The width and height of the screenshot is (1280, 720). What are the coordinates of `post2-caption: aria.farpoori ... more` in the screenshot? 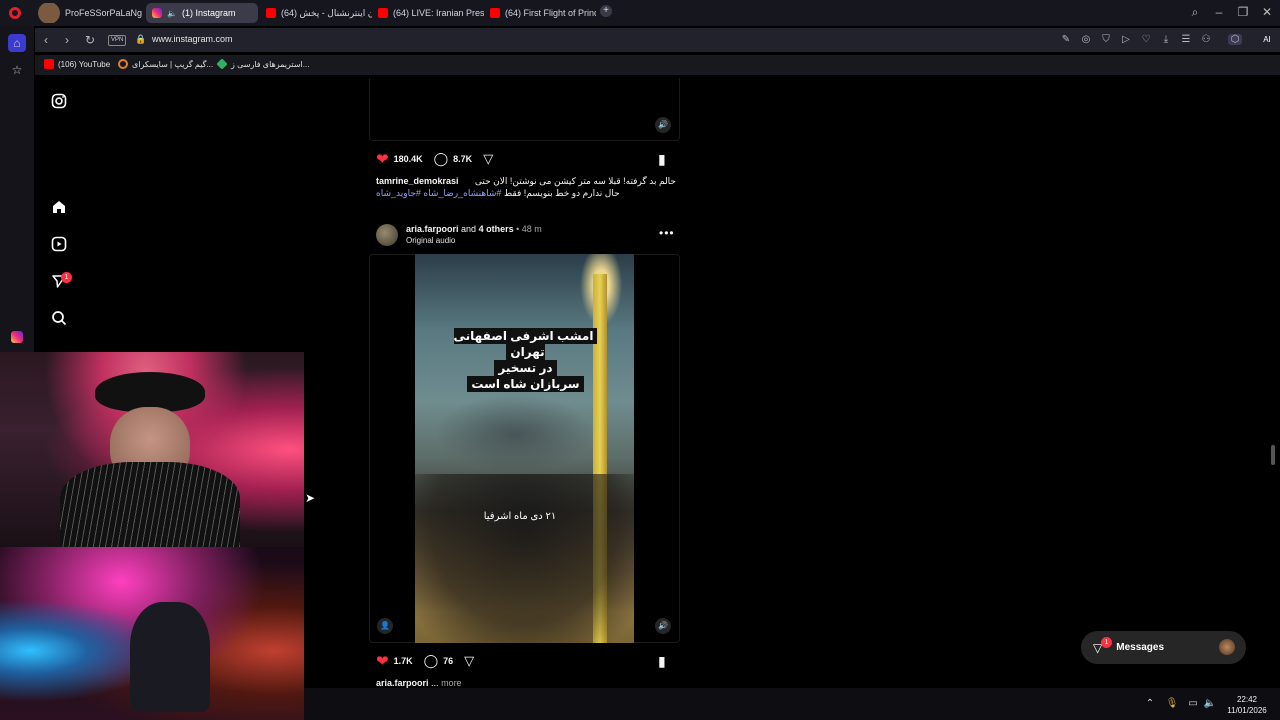 It's located at (419, 683).